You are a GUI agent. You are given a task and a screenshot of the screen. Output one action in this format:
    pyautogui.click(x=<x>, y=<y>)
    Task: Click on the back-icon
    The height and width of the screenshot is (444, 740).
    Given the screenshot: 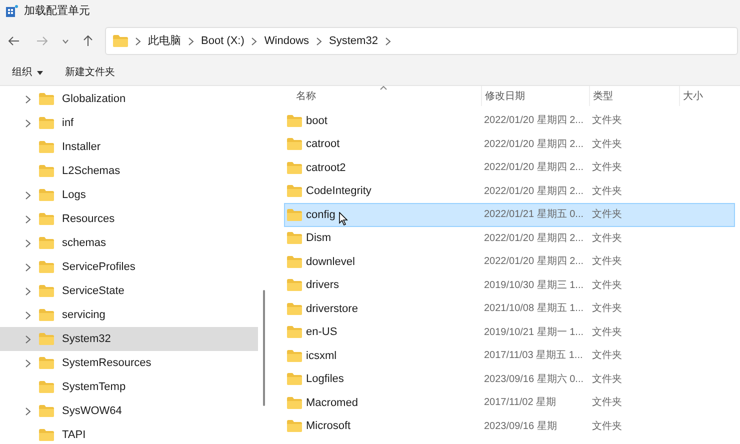 What is the action you would take?
    pyautogui.click(x=14, y=41)
    